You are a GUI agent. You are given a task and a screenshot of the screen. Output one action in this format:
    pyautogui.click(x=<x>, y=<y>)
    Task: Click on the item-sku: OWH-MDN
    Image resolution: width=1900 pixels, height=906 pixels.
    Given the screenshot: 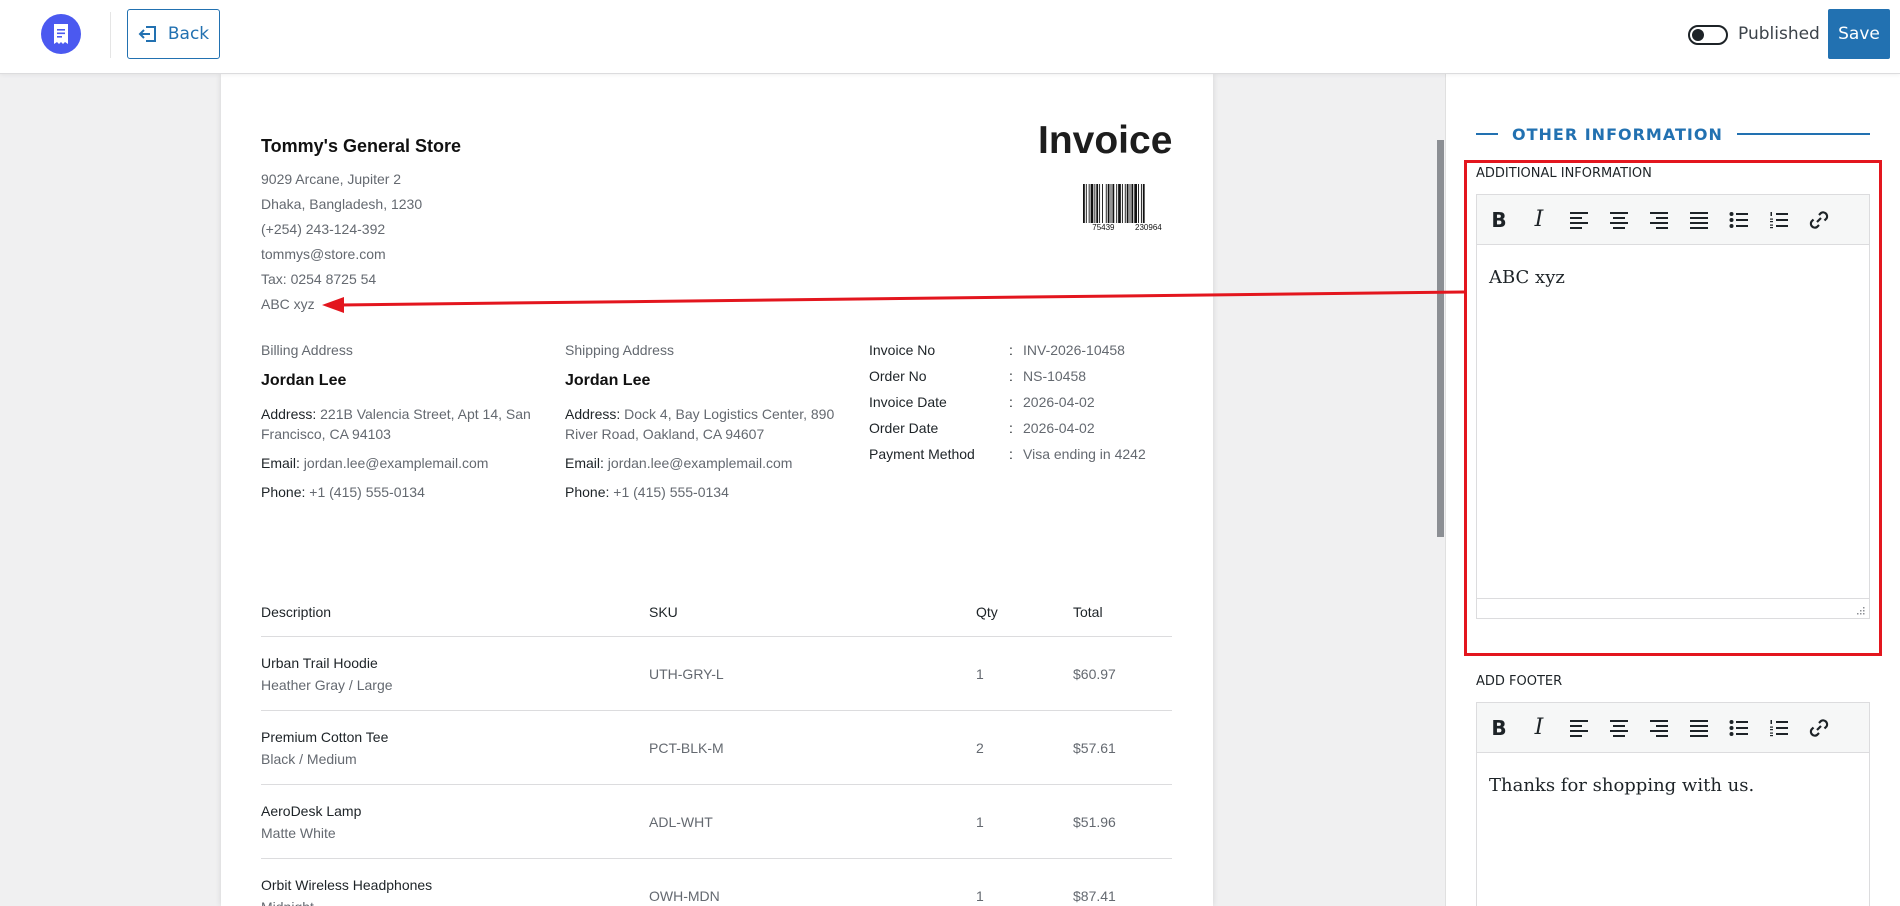 What is the action you would take?
    pyautogui.click(x=684, y=895)
    